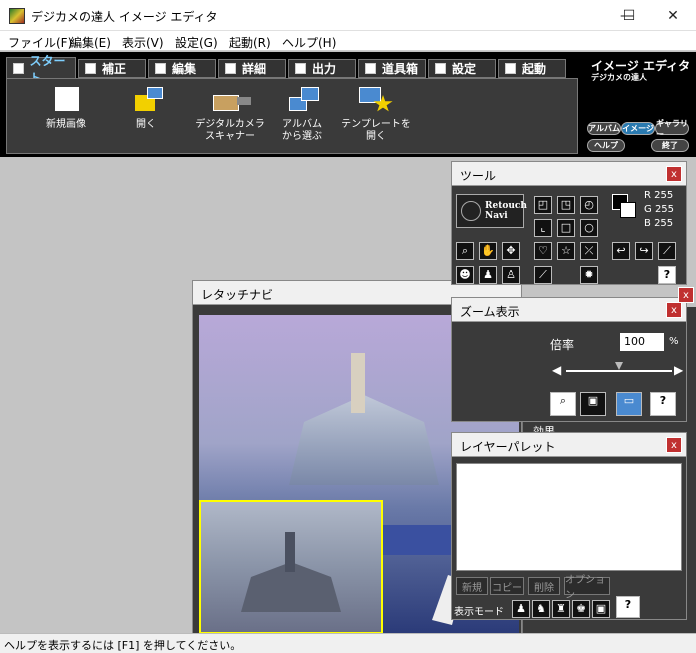 Image resolution: width=696 pixels, height=653 pixels. What do you see at coordinates (506, 211) in the screenshot?
I see `retouch-navi-label: Retouch Navi` at bounding box center [506, 211].